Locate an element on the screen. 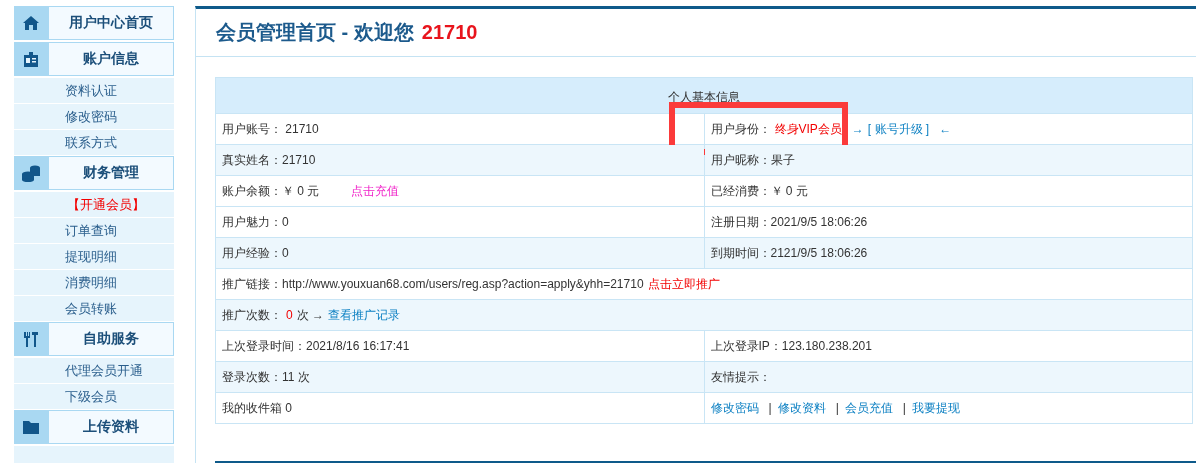 This screenshot has height=463, width=1196. link: 会员充值 is located at coordinates (868, 407).